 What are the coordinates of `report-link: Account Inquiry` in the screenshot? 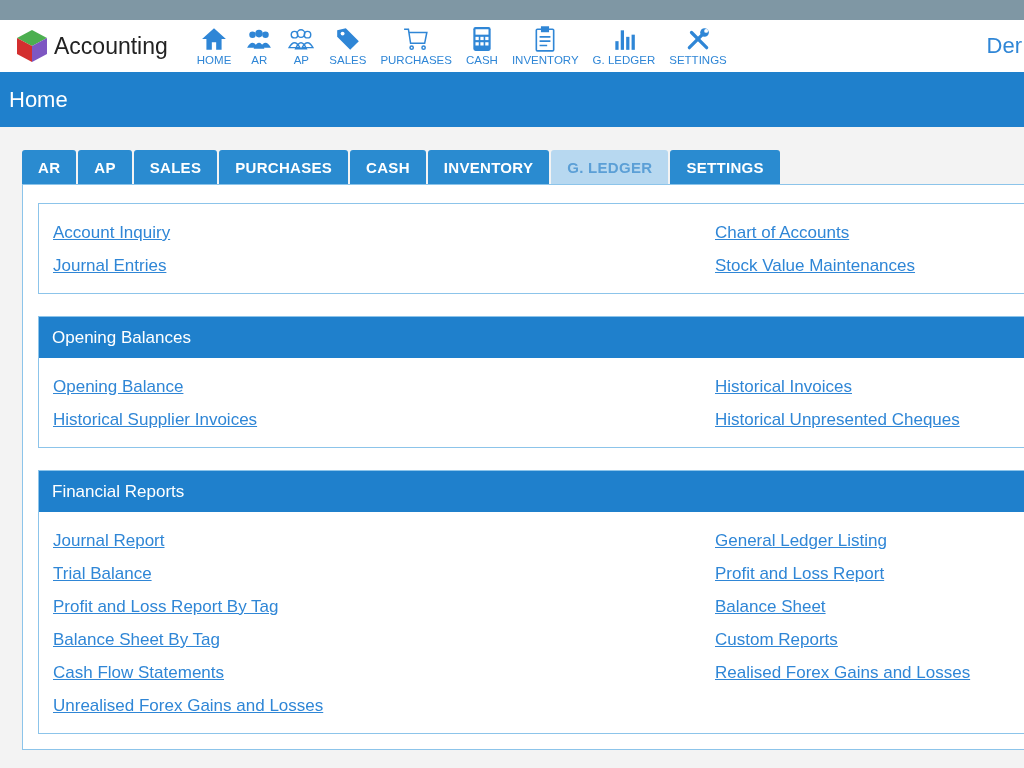 It's located at (112, 232).